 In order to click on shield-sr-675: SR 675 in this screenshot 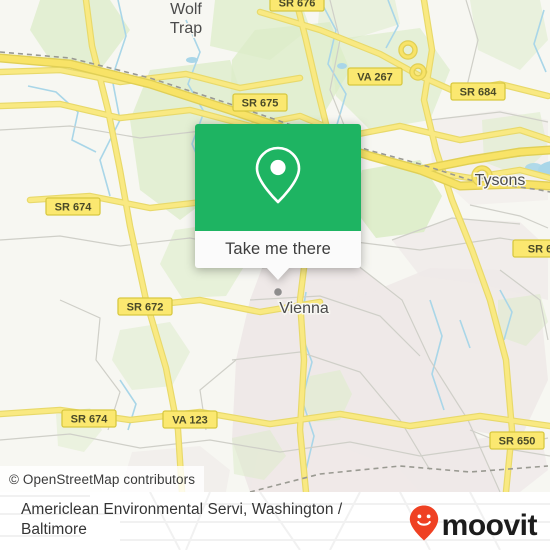, I will do `click(260, 102)`.